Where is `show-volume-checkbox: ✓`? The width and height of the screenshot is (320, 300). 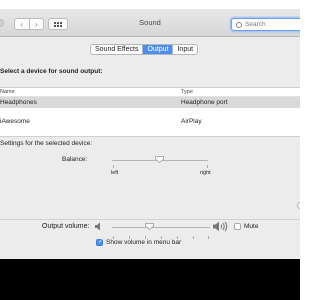 show-volume-checkbox: ✓ is located at coordinates (99, 242).